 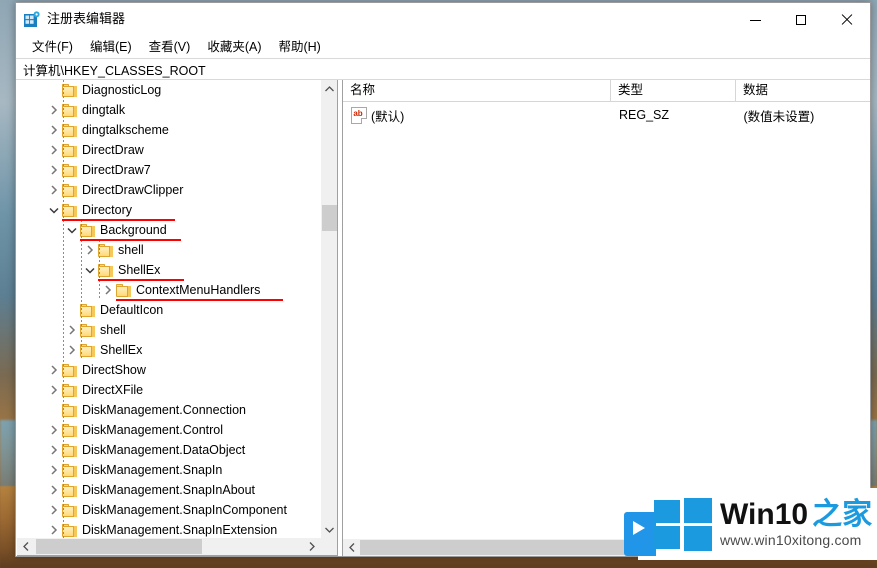 I want to click on window-title: 注册表编辑器, so click(x=86, y=18).